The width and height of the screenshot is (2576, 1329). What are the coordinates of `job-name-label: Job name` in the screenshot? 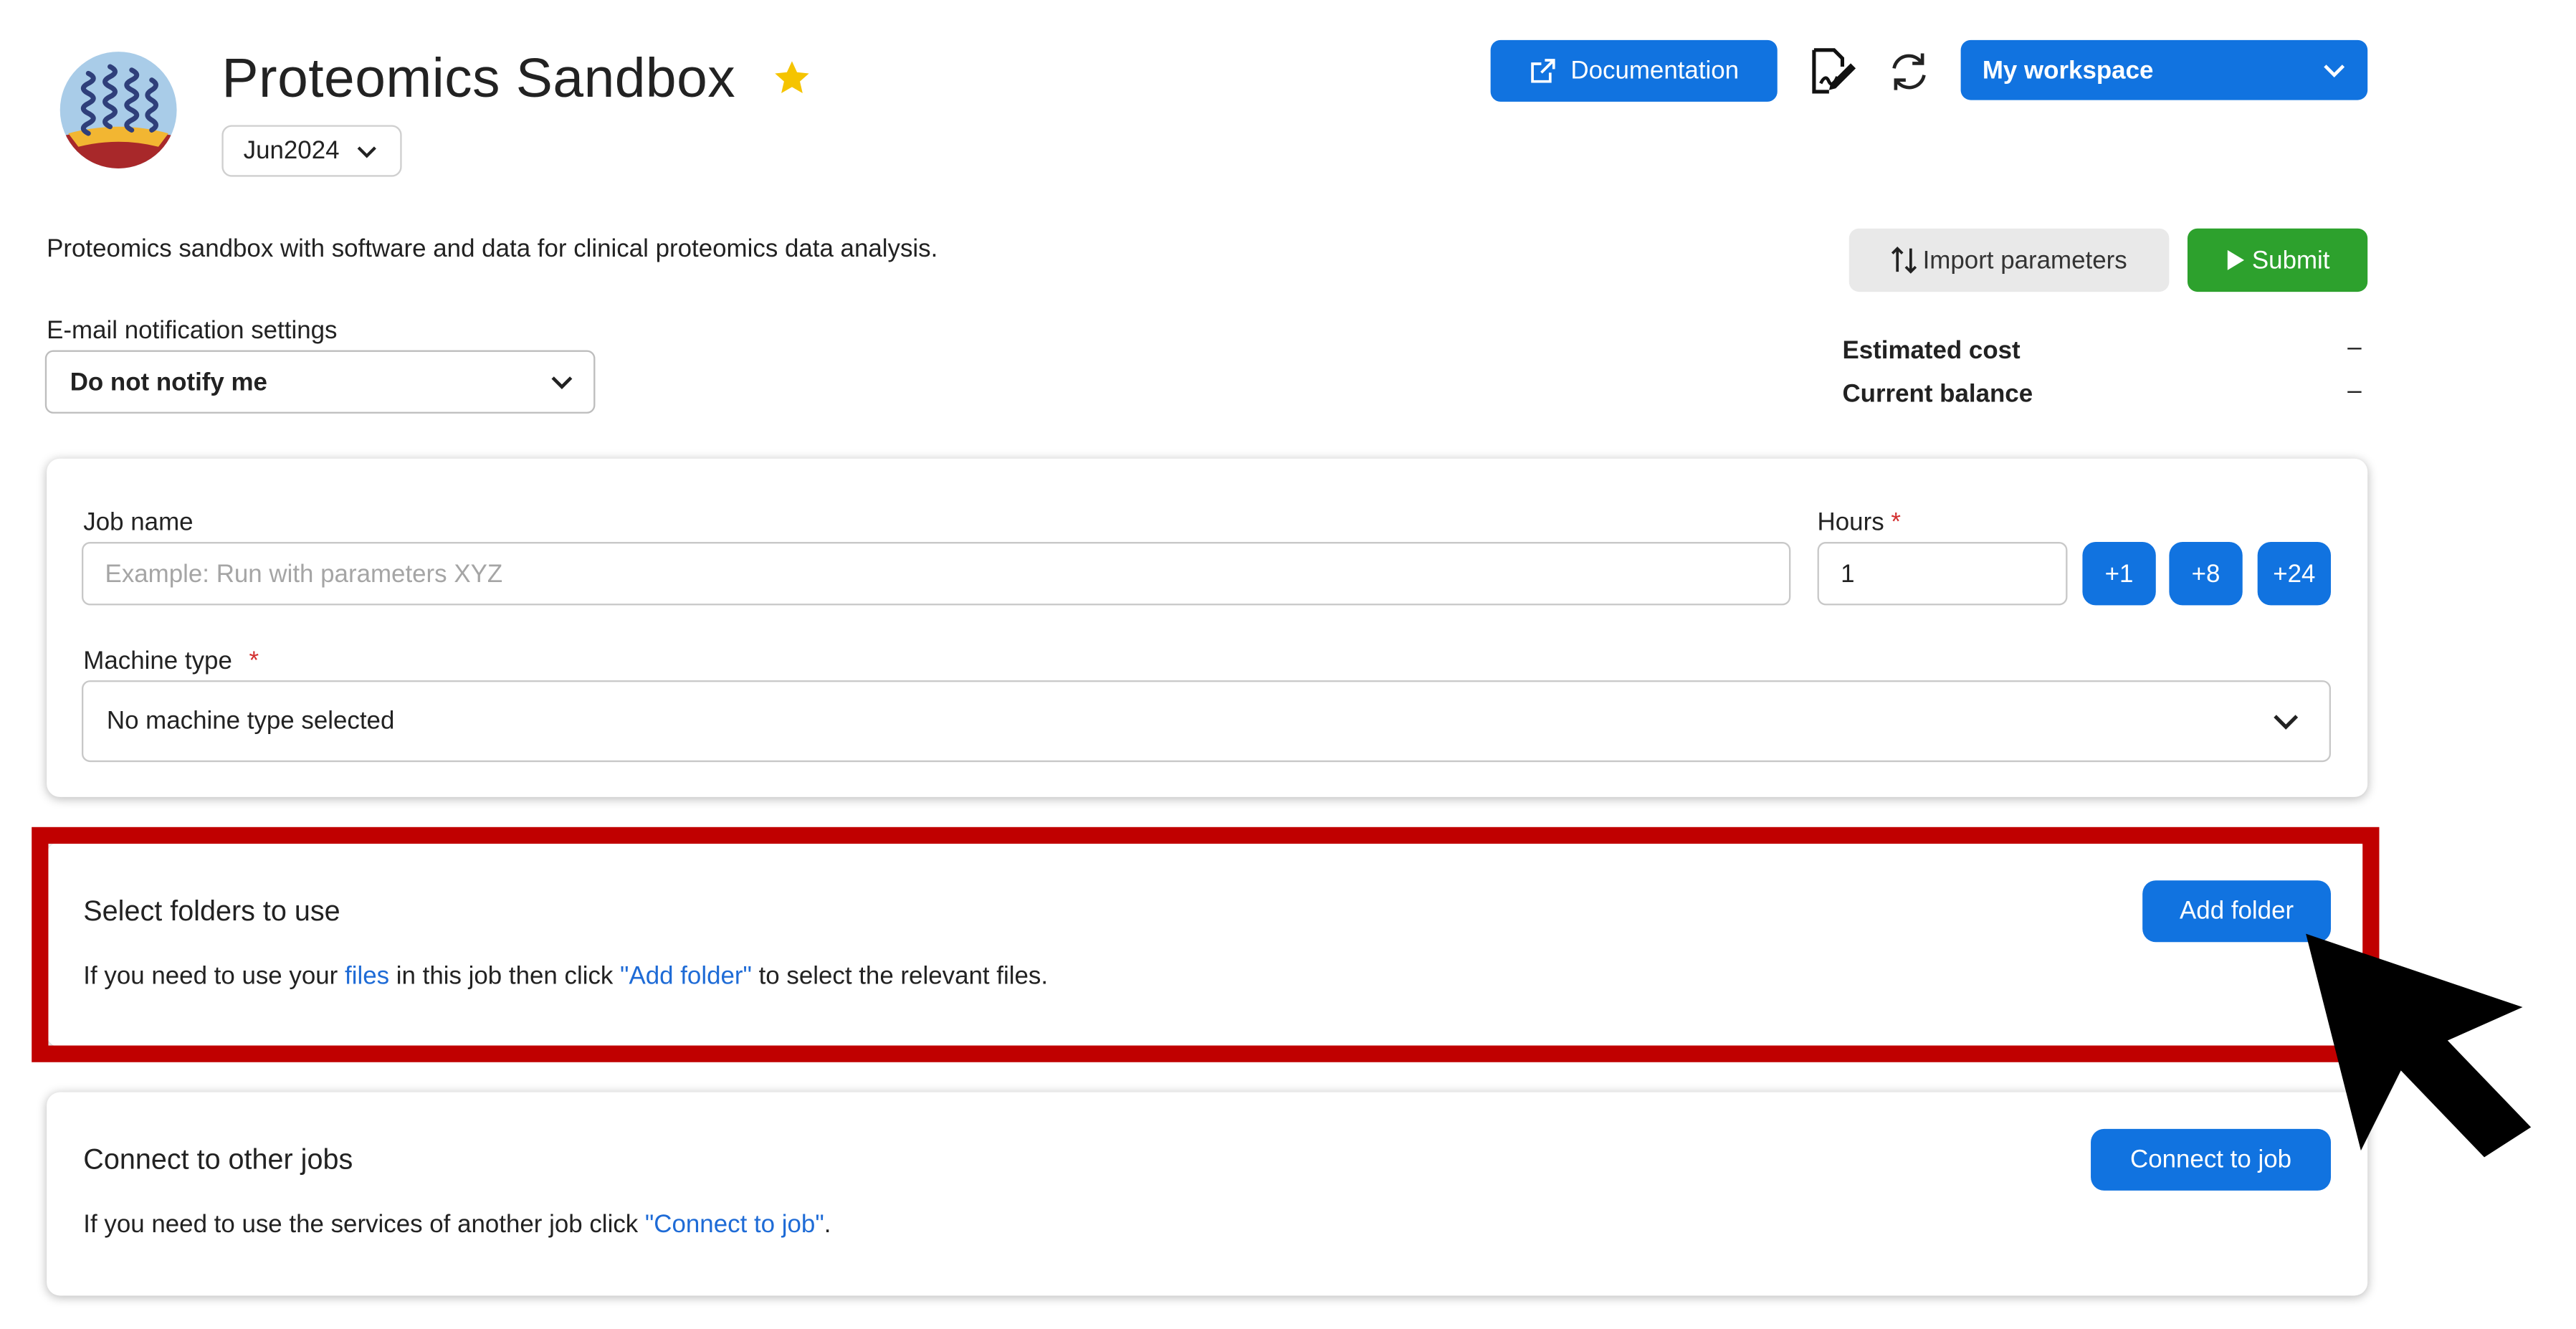 It's located at (138, 523).